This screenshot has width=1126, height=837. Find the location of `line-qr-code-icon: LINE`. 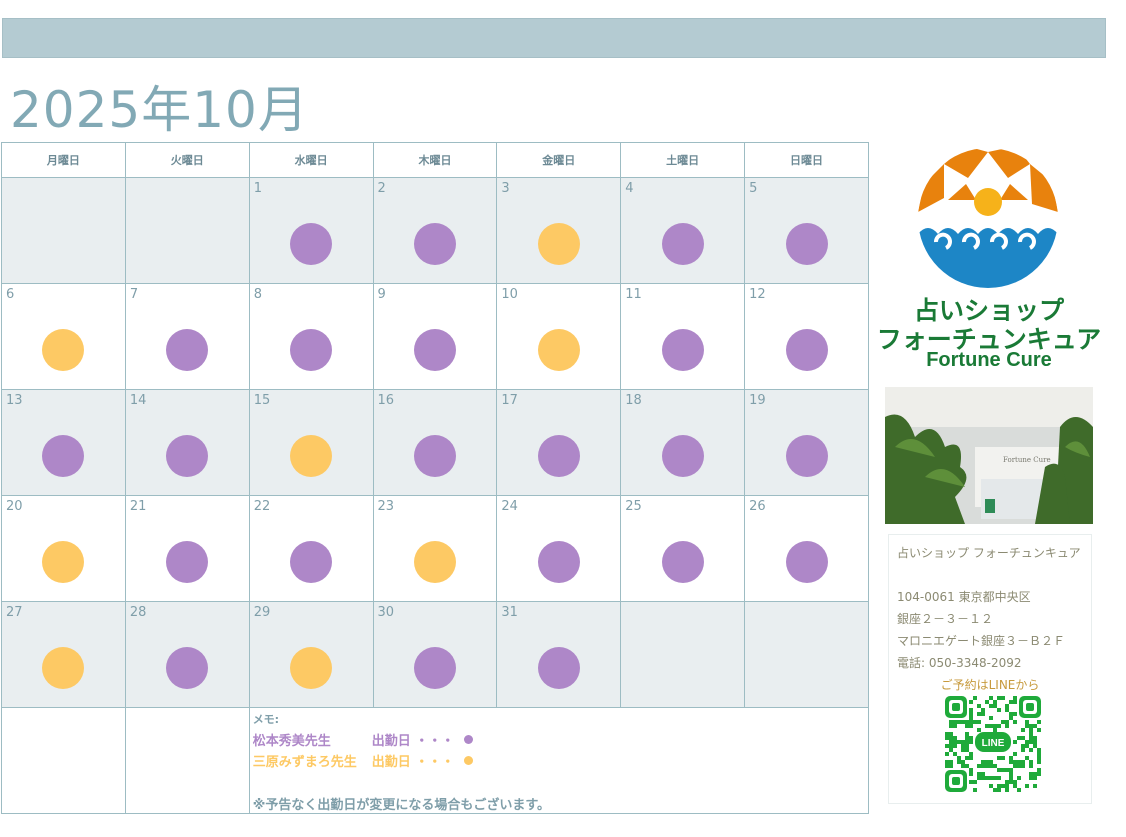

line-qr-code-icon: LINE is located at coordinates (993, 744).